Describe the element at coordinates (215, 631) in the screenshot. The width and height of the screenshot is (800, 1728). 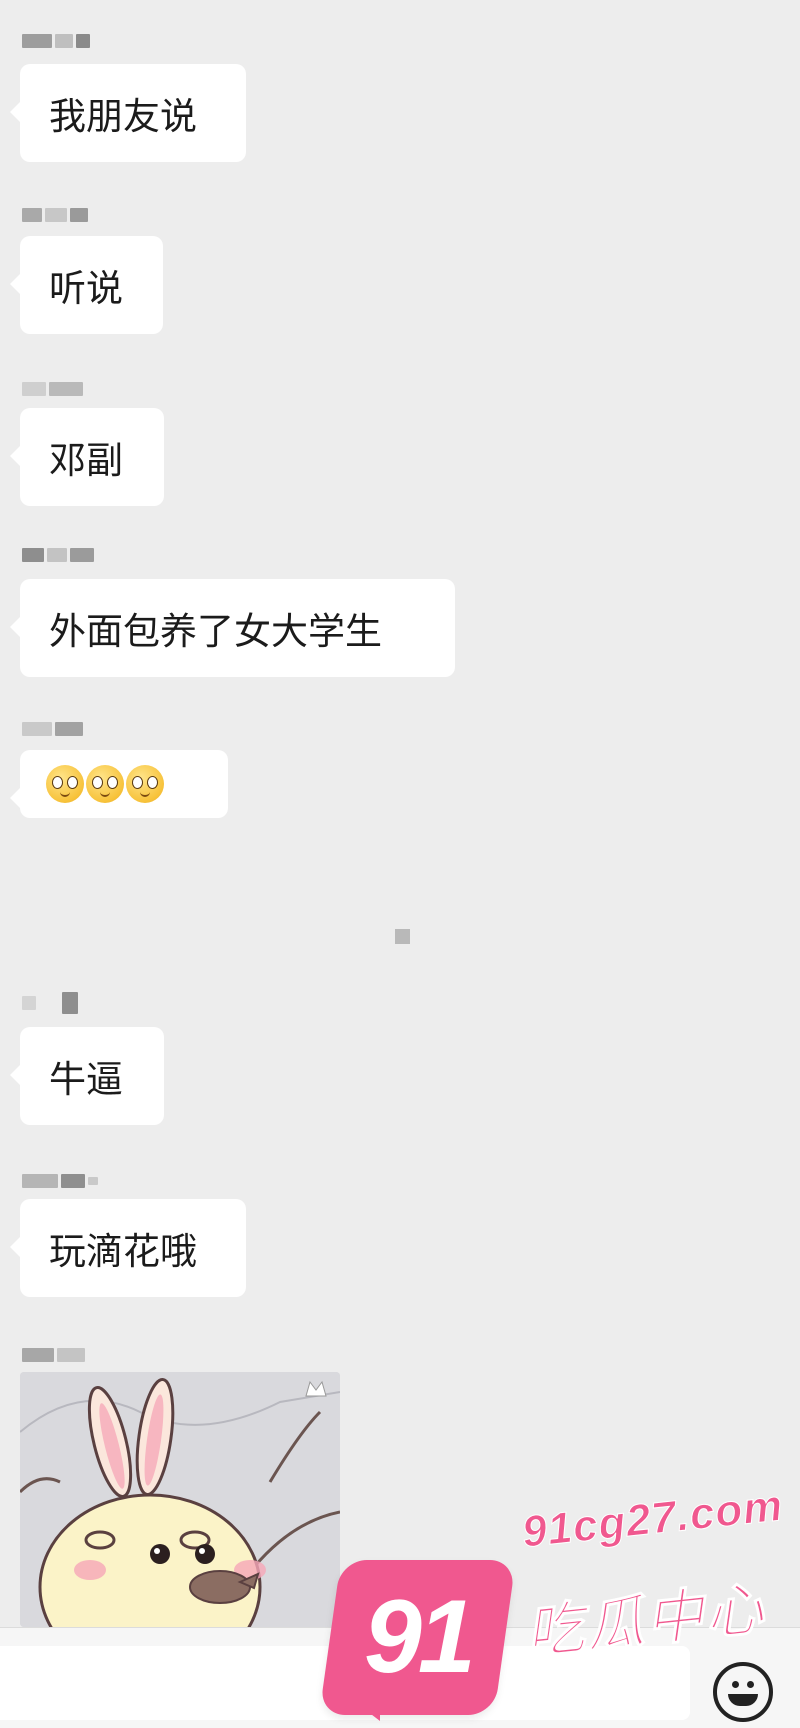
I see `message-text: 外面包养了女大学生` at that location.